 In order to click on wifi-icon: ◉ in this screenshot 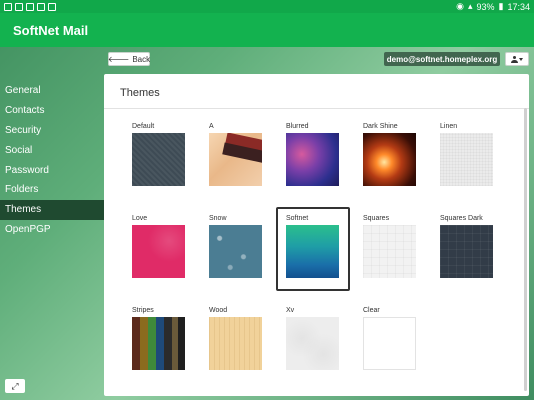, I will do `click(460, 6)`.